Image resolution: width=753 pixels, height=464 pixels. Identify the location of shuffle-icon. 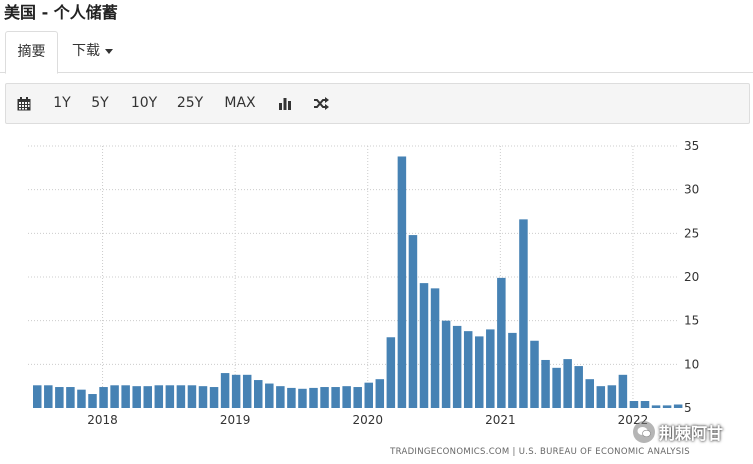
(321, 103).